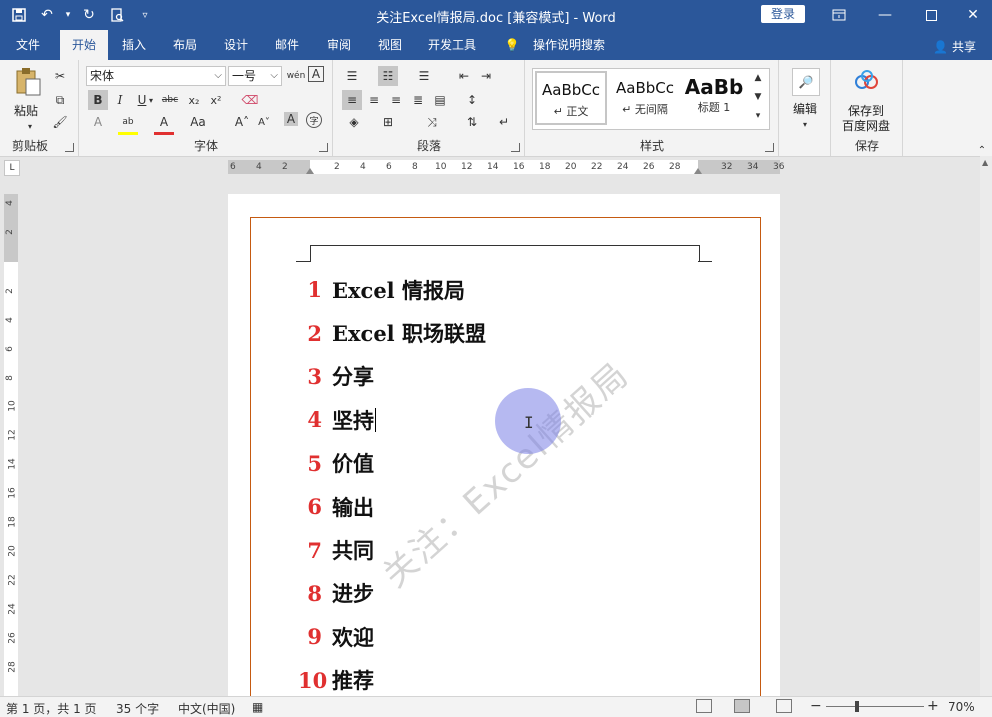 The height and width of the screenshot is (717, 992). I want to click on style-normal: AaBbCc ↵ 正文, so click(571, 98).